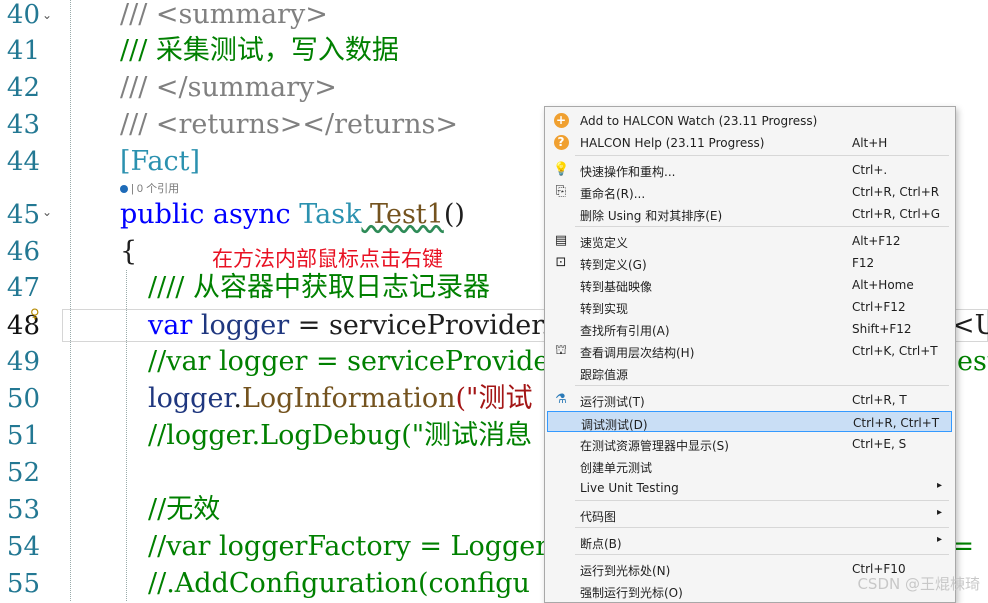  What do you see at coordinates (749, 262) in the screenshot?
I see `menu-item-go-to-definition: ⊡ 转到定义(G) F12` at bounding box center [749, 262].